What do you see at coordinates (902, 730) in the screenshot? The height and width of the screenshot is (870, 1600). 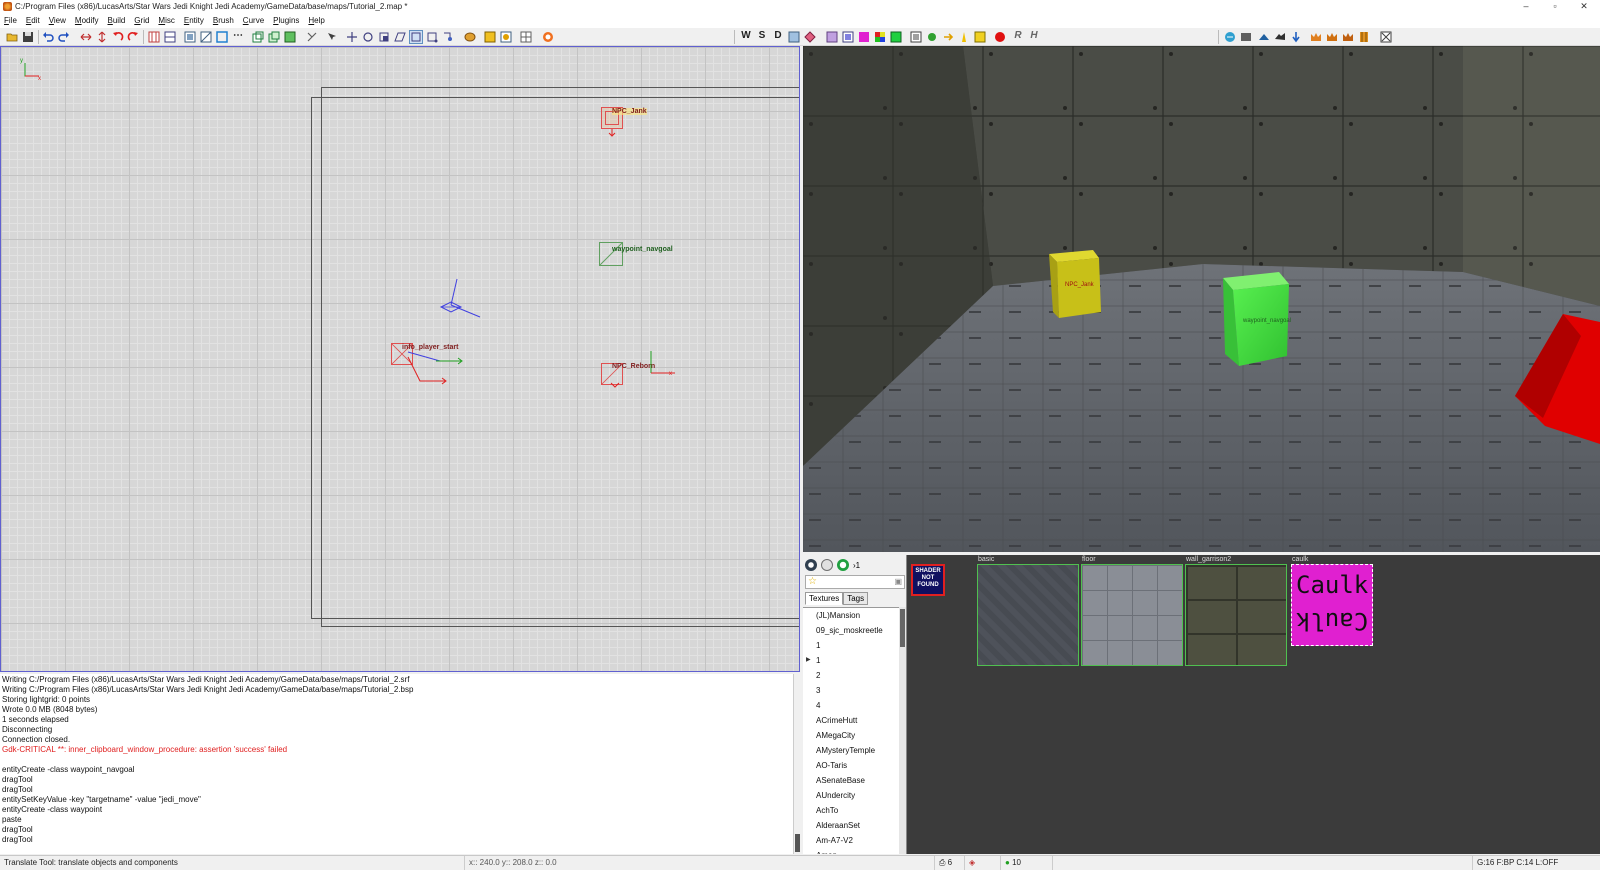 I see `texture-tree-scrollbar` at bounding box center [902, 730].